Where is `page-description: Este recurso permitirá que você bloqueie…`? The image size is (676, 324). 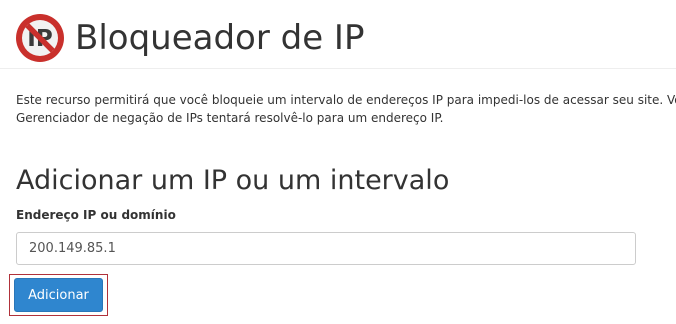 page-description: Este recurso permitirá que você bloqueie… is located at coordinates (346, 109).